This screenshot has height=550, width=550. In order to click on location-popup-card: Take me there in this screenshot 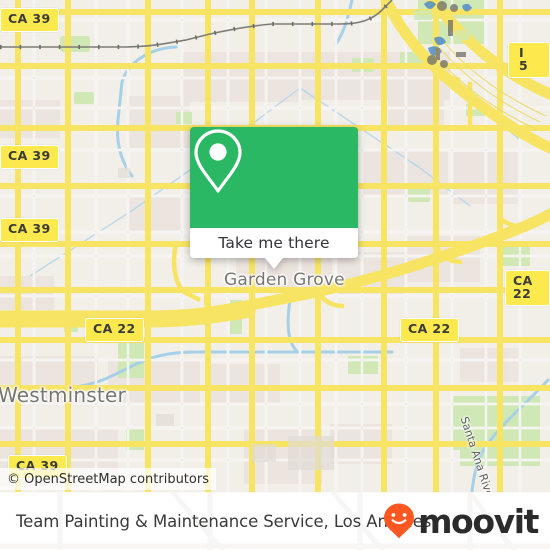, I will do `click(274, 198)`.